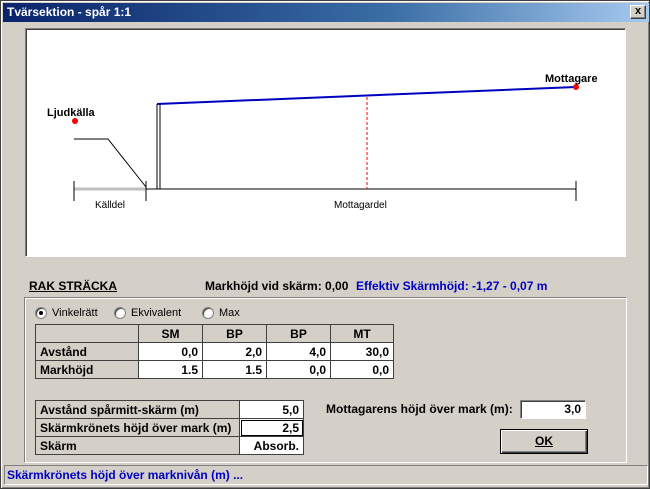 The image size is (650, 489). I want to click on source-section-label: Källdel, so click(110, 205).